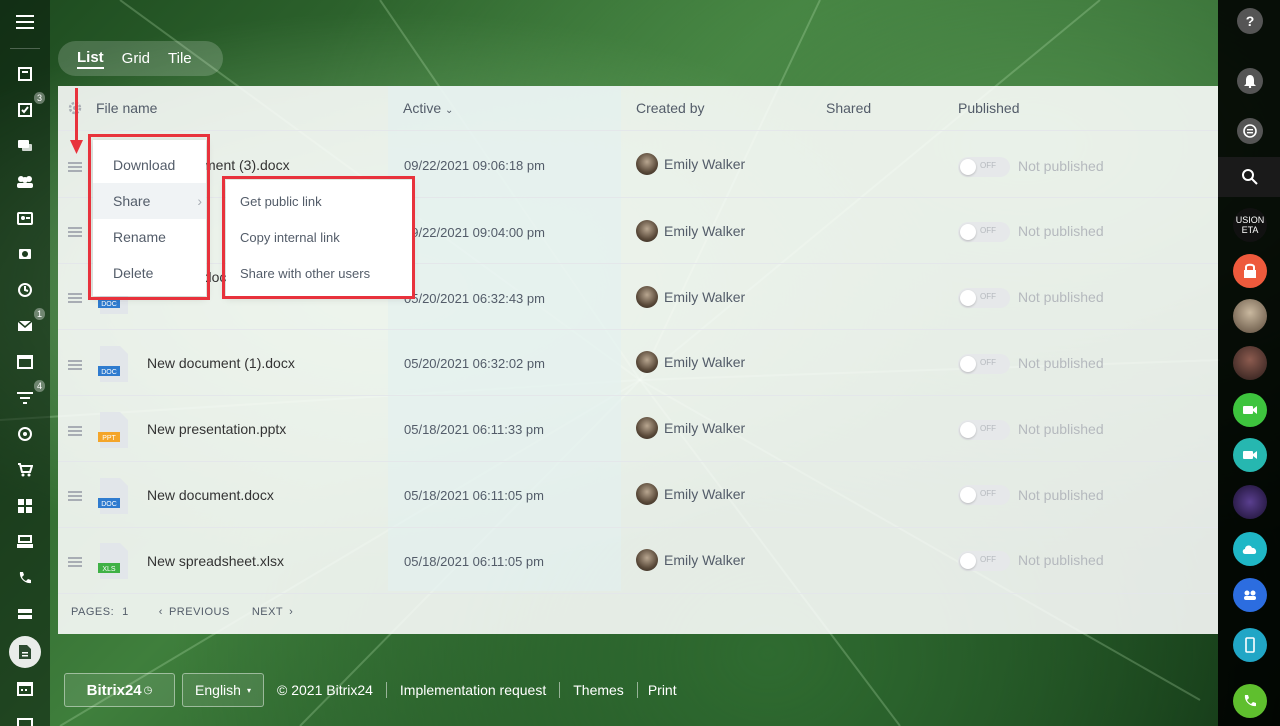 Image resolution: width=1280 pixels, height=726 pixels. Describe the element at coordinates (1250, 410) in the screenshot. I see `video-call-icon` at that location.